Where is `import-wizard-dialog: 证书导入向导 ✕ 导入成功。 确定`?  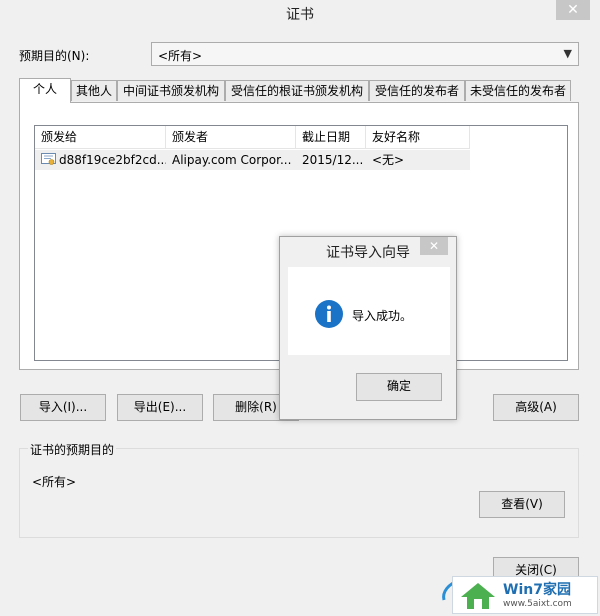 import-wizard-dialog: 证书导入向导 ✕ 导入成功。 确定 is located at coordinates (368, 328).